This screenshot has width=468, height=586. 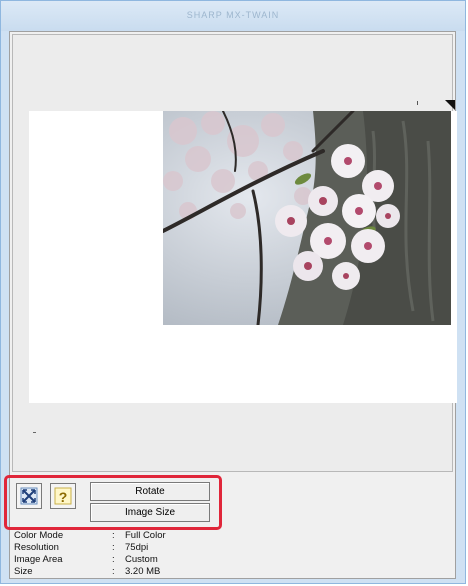 What do you see at coordinates (38, 559) in the screenshot?
I see `info-label: Image Area` at bounding box center [38, 559].